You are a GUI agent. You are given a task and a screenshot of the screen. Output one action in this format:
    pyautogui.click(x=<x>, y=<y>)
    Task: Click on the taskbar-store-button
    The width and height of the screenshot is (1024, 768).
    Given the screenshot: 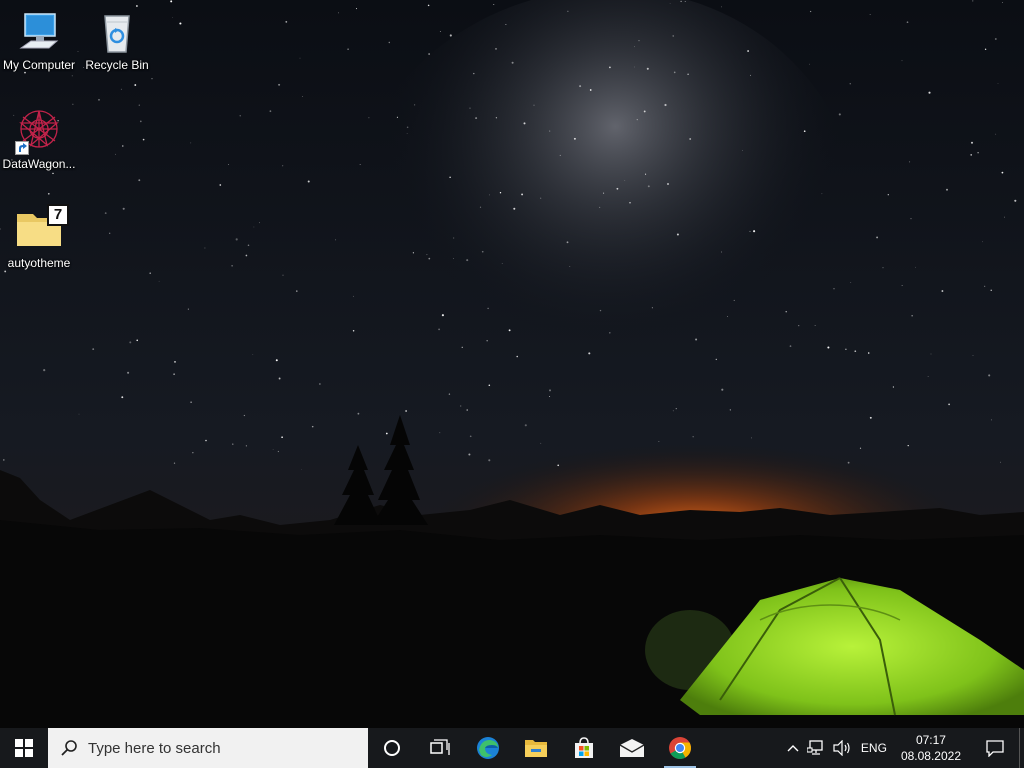 What is the action you would take?
    pyautogui.click(x=584, y=748)
    